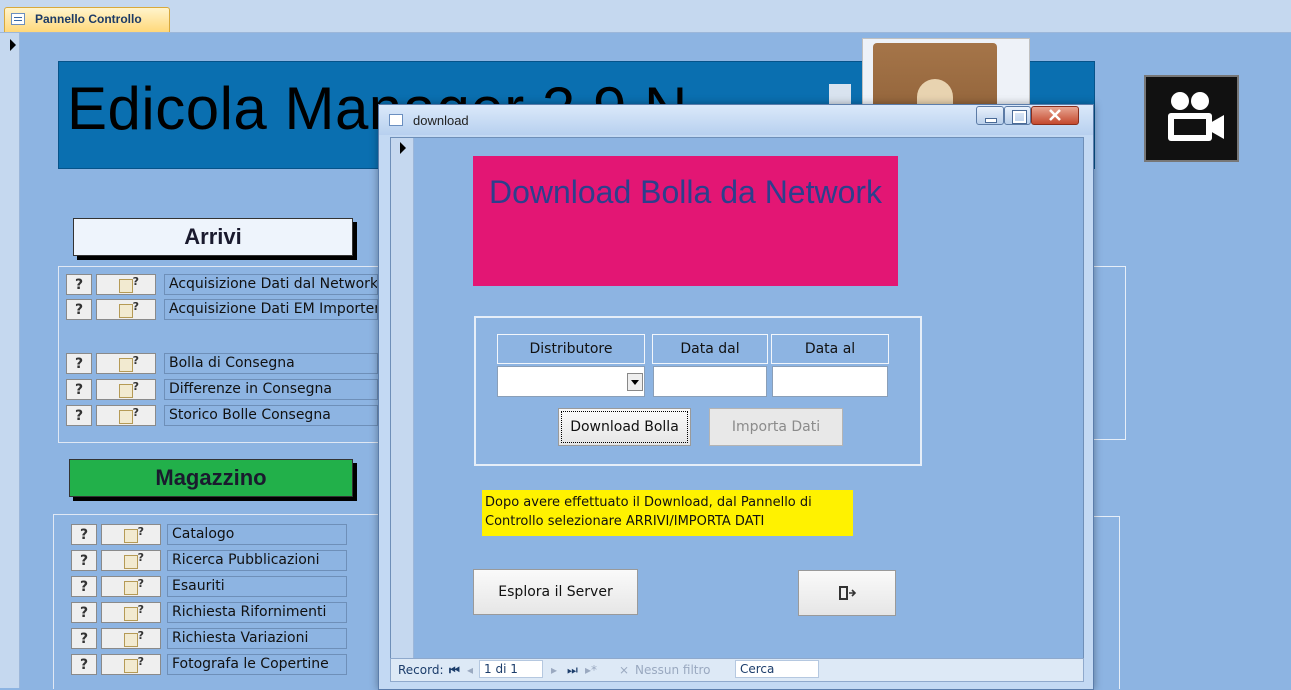  What do you see at coordinates (830, 349) in the screenshot?
I see `data-al-header: Data al` at bounding box center [830, 349].